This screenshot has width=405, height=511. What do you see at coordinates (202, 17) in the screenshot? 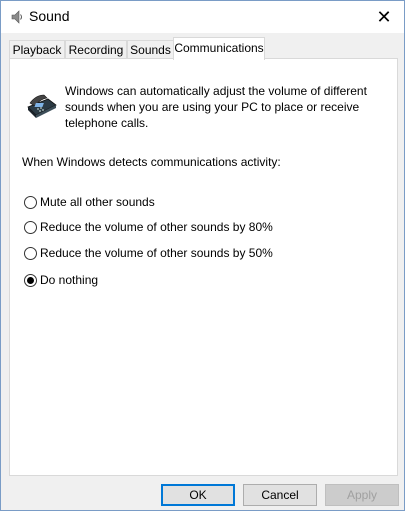
I see `title-bar: Sound ✕` at bounding box center [202, 17].